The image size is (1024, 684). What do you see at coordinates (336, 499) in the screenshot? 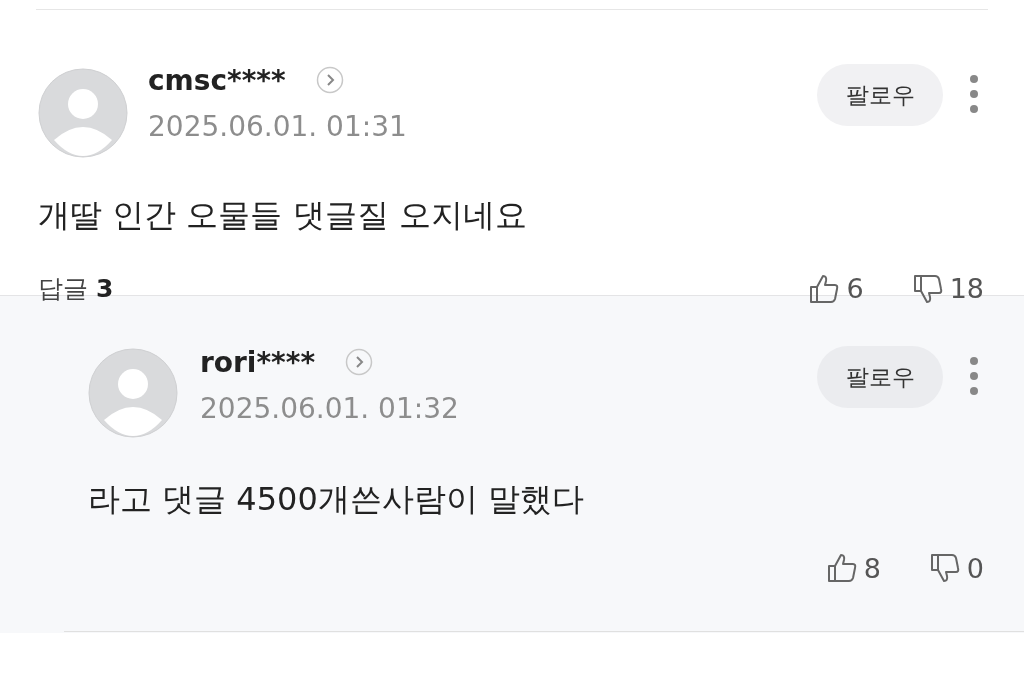
I see `comment-text: 라고 댓글 4500개쓴사람이 말했다` at bounding box center [336, 499].